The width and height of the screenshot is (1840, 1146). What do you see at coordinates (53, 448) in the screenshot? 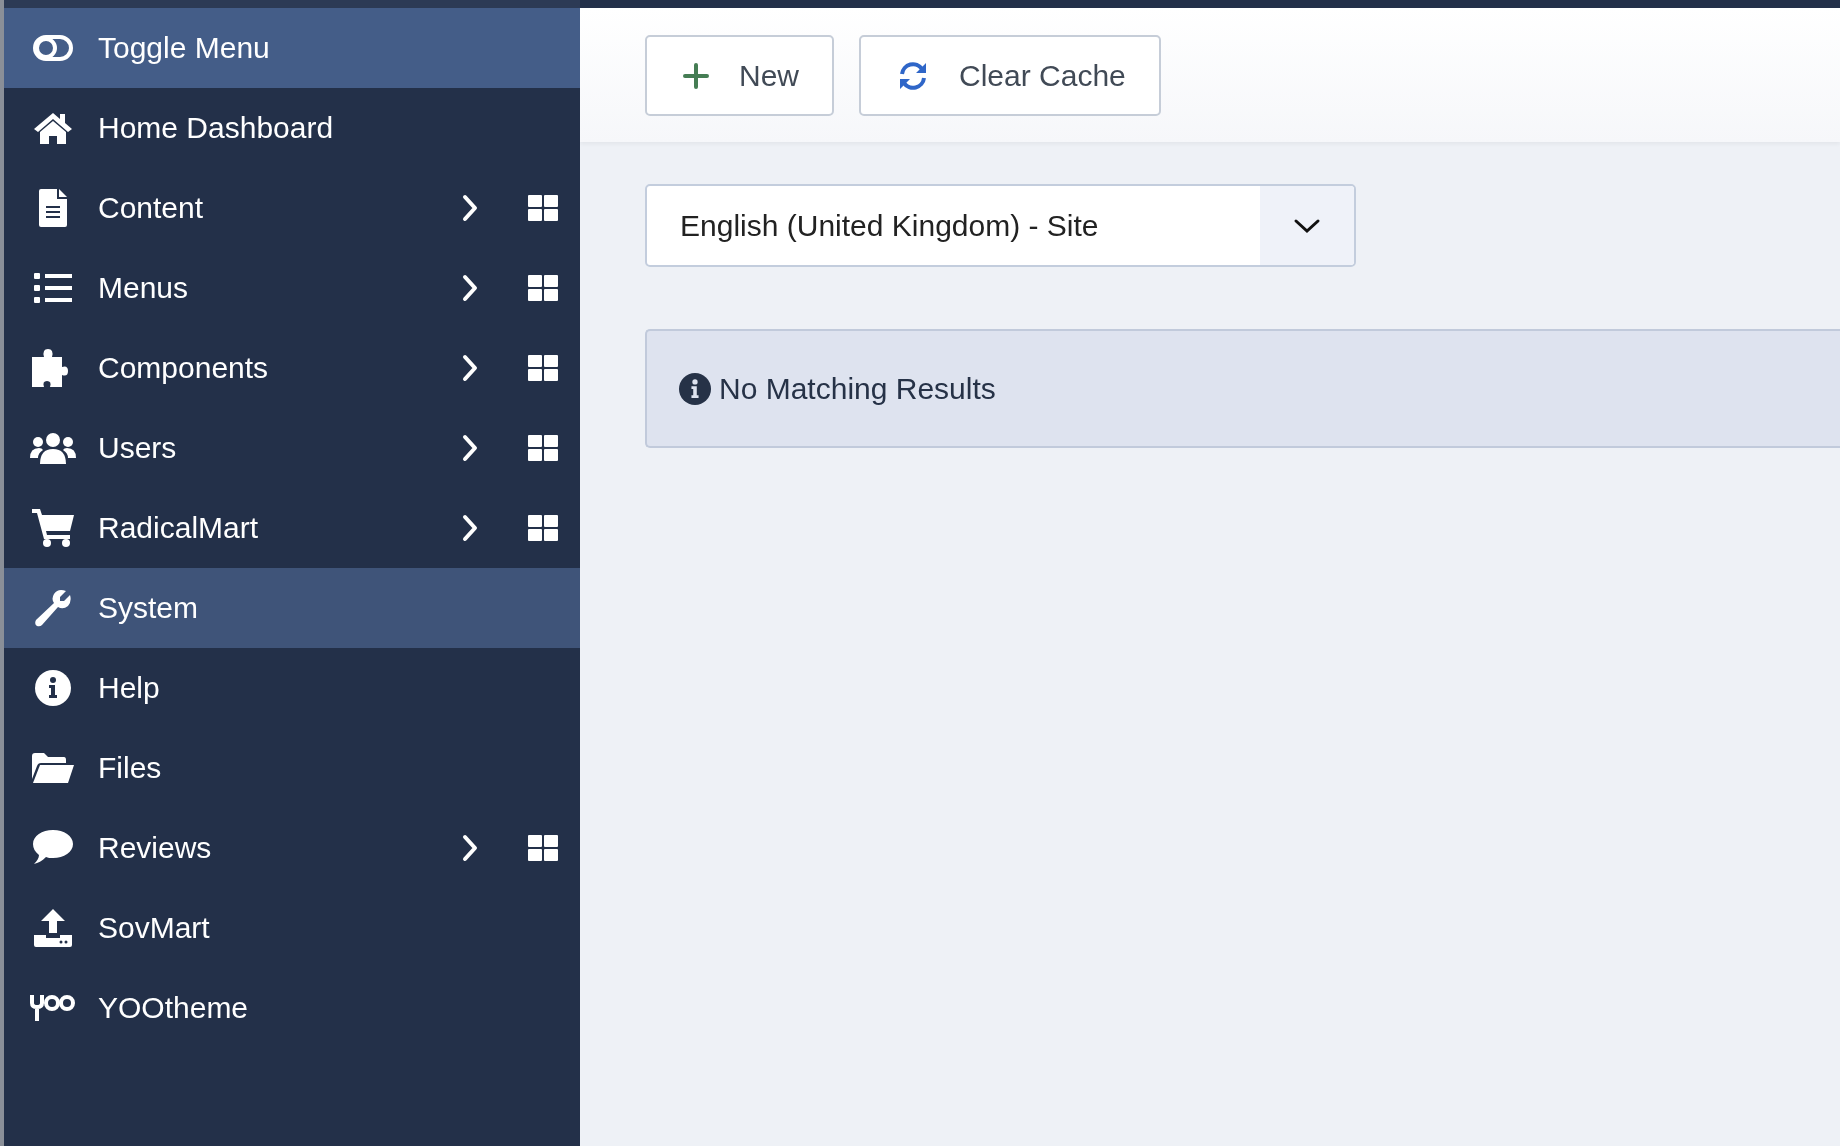
I see `users-icon` at bounding box center [53, 448].